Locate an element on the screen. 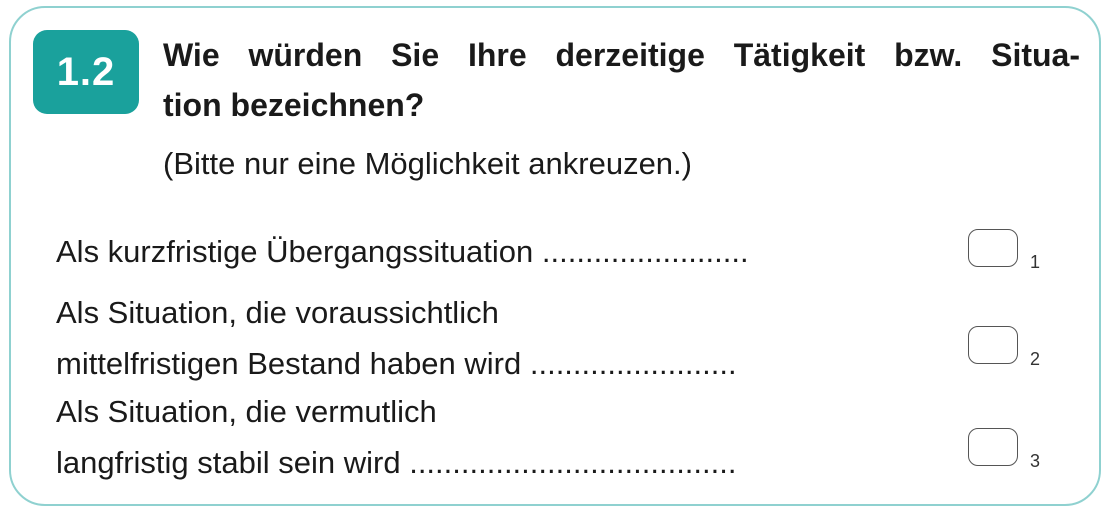 This screenshot has height=514, width=1111. question-number: 1.2 is located at coordinates (86, 71).